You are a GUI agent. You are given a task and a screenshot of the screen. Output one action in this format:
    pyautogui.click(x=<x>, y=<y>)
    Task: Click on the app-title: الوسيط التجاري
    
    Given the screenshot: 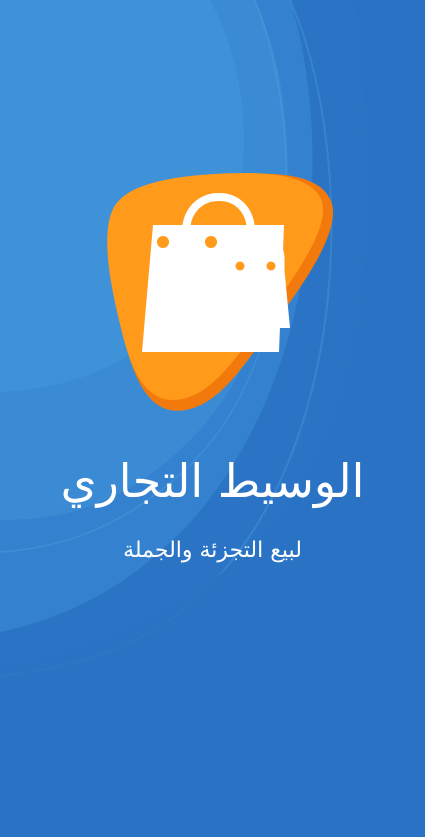 What is the action you would take?
    pyautogui.click(x=212, y=481)
    